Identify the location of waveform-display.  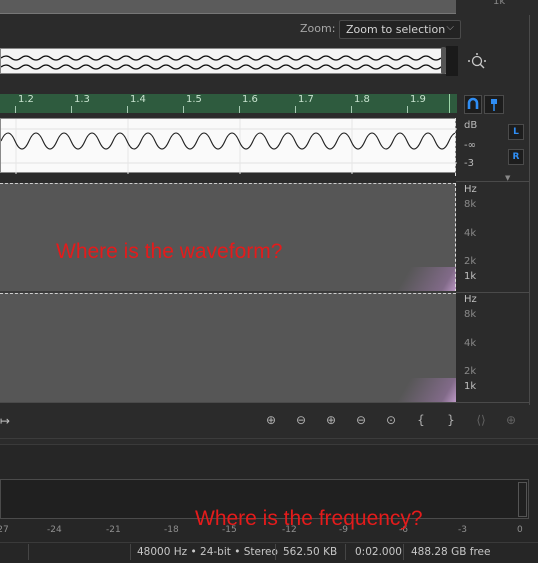
(228, 146).